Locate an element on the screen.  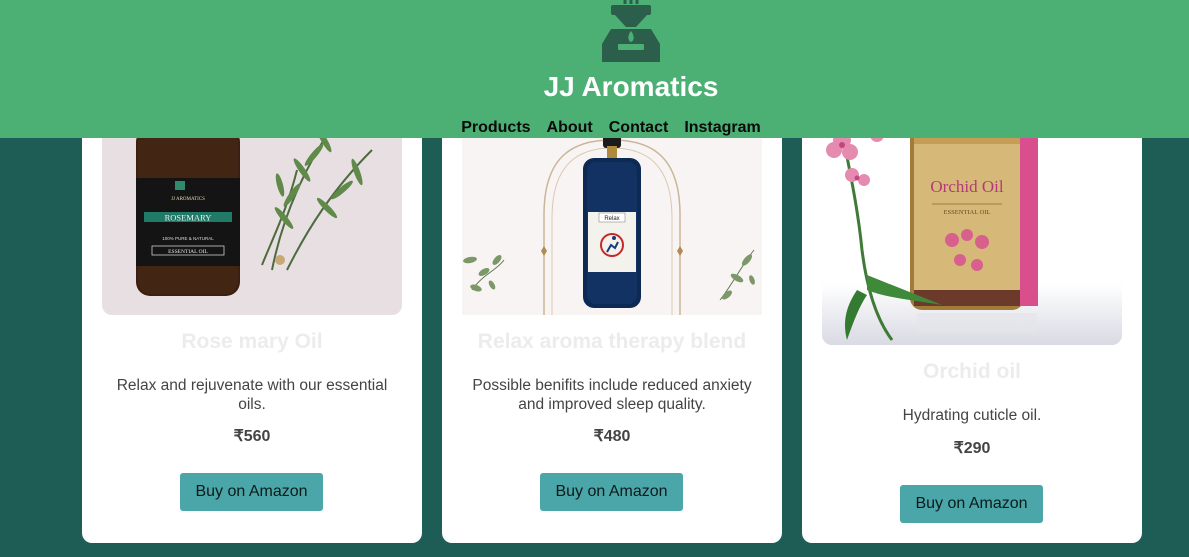
aroma-diffuser-icon is located at coordinates (631, 31).